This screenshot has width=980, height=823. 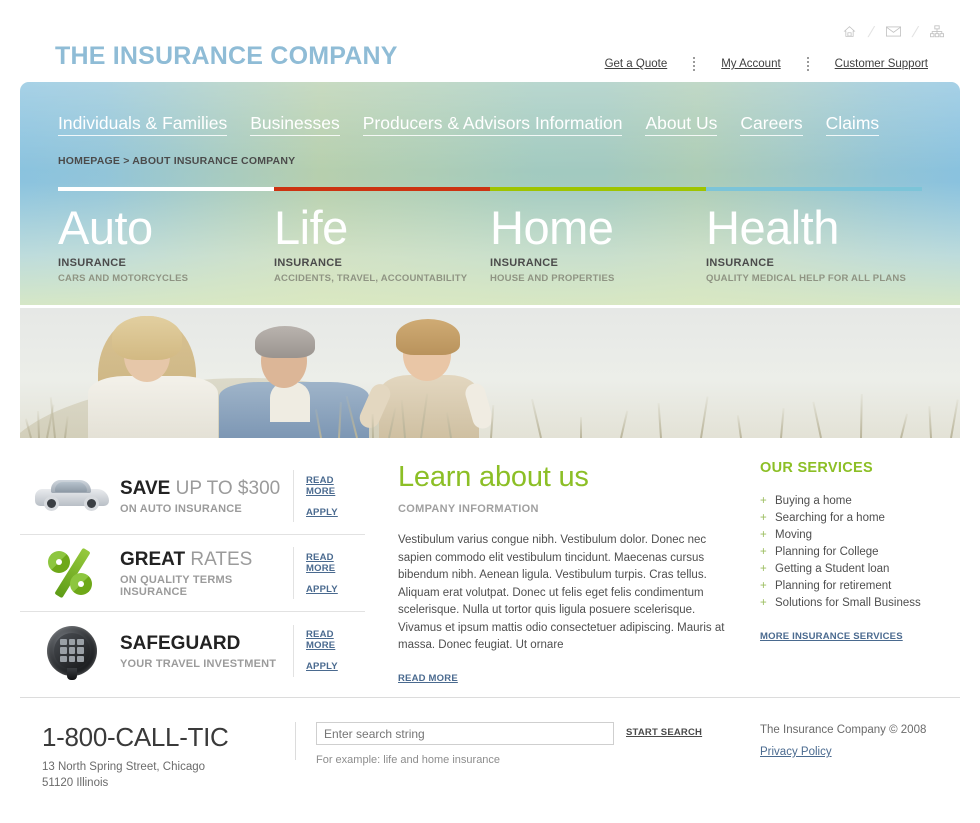 What do you see at coordinates (848, 603) in the screenshot?
I see `service-label: Solutions for Small Business` at bounding box center [848, 603].